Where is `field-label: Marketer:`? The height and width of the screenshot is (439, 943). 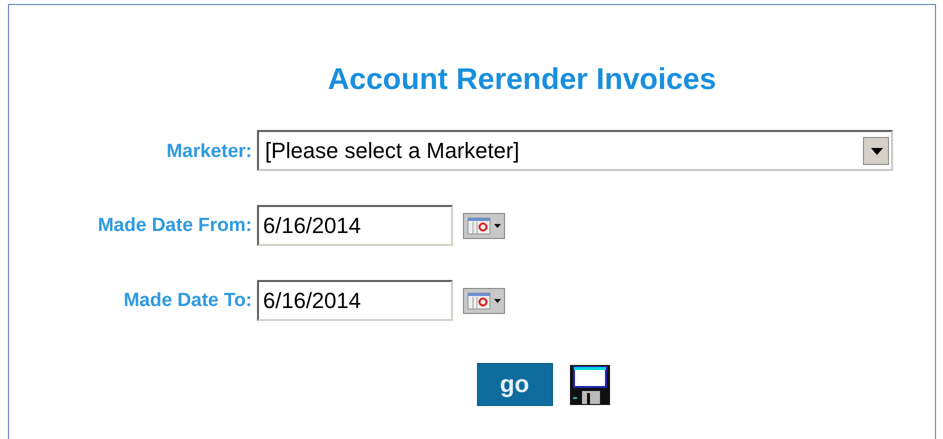
field-label: Marketer: is located at coordinates (208, 151).